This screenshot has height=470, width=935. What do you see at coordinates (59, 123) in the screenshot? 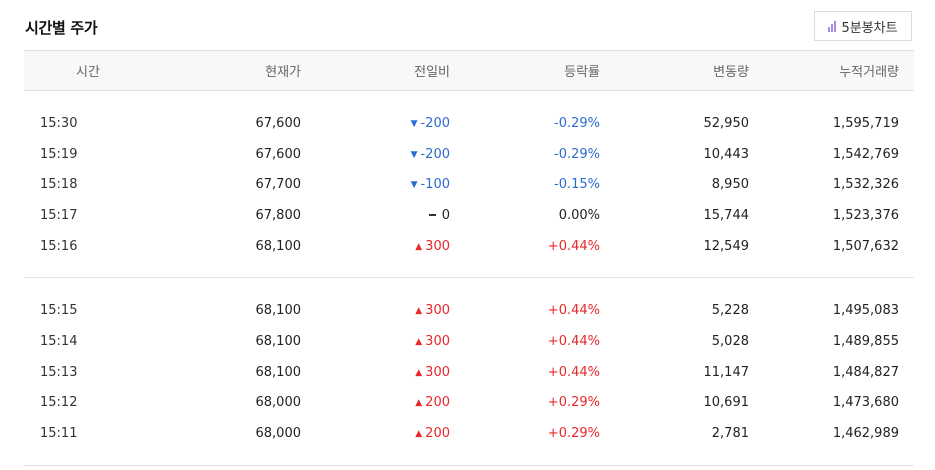
I see `time-cell-value: 15:30` at bounding box center [59, 123].